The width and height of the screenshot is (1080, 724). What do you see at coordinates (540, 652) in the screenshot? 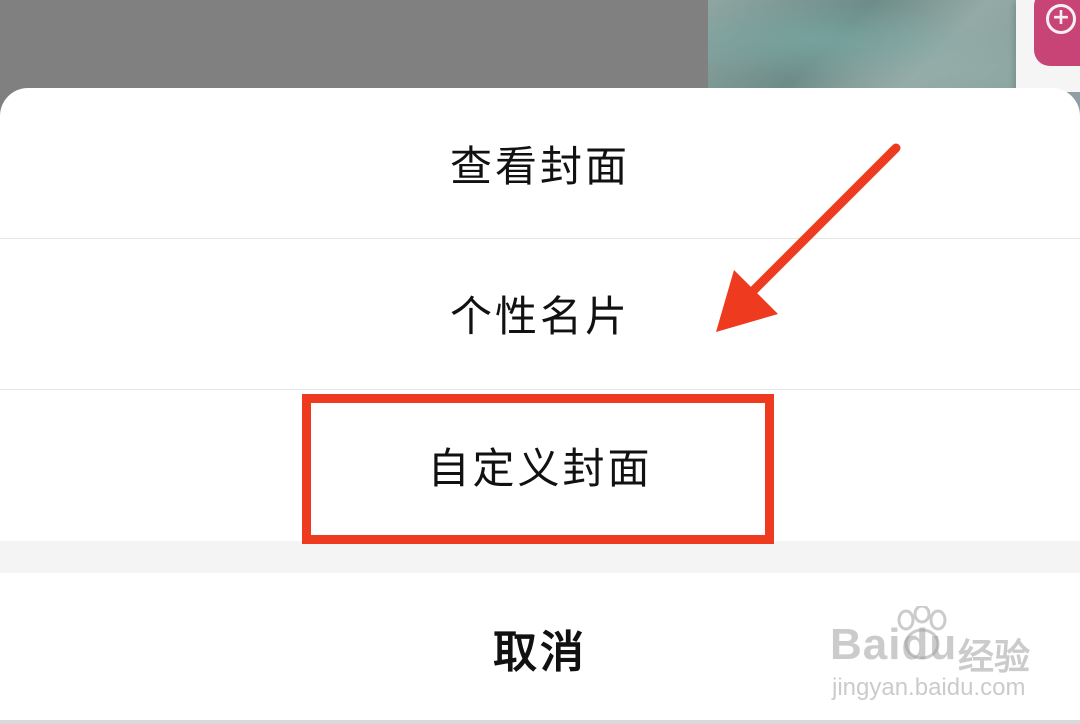
I see `cancel-label: 取消` at bounding box center [540, 652].